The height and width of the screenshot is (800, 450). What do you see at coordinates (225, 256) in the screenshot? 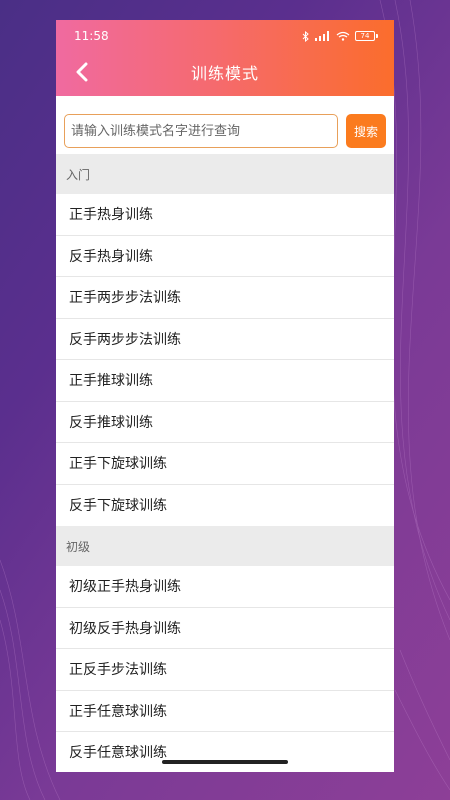
I see `list-item: 反手热身训练` at bounding box center [225, 256].